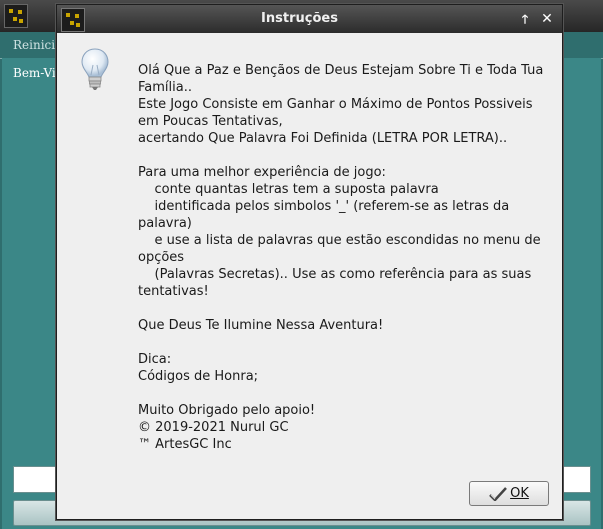  What do you see at coordinates (262, 172) in the screenshot?
I see `message-line: Para uma melhor experiência de jogo:` at bounding box center [262, 172].